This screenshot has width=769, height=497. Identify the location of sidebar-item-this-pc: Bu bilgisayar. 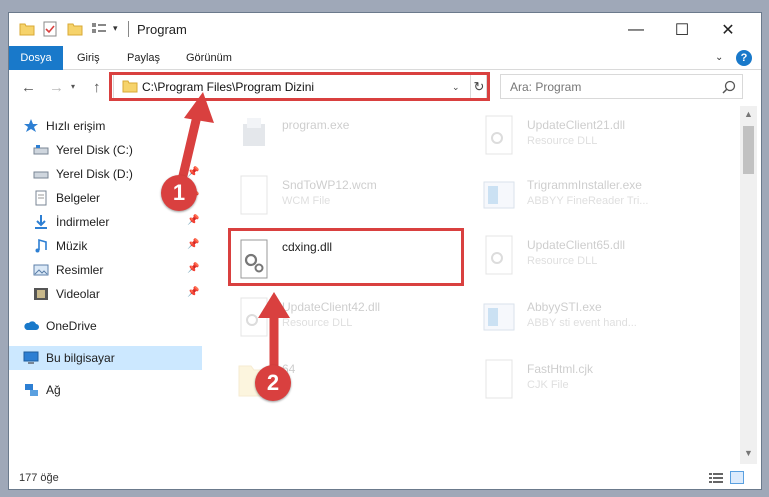
(105, 358).